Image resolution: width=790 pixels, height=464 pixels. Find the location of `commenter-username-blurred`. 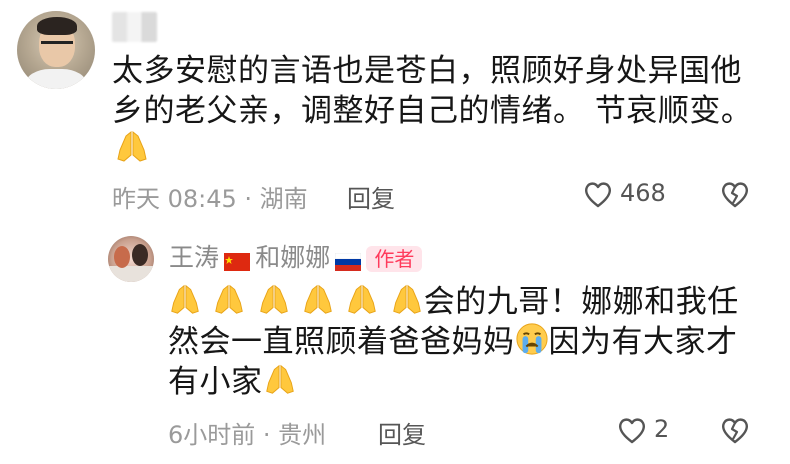

commenter-username-blurred is located at coordinates (134, 27).